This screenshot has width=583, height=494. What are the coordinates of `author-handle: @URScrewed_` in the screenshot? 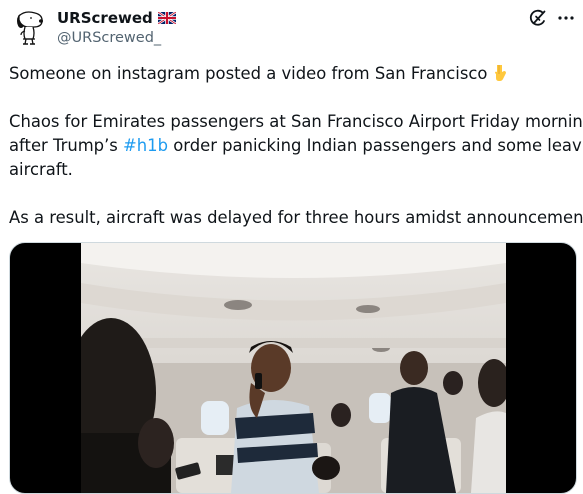 It's located at (116, 38).